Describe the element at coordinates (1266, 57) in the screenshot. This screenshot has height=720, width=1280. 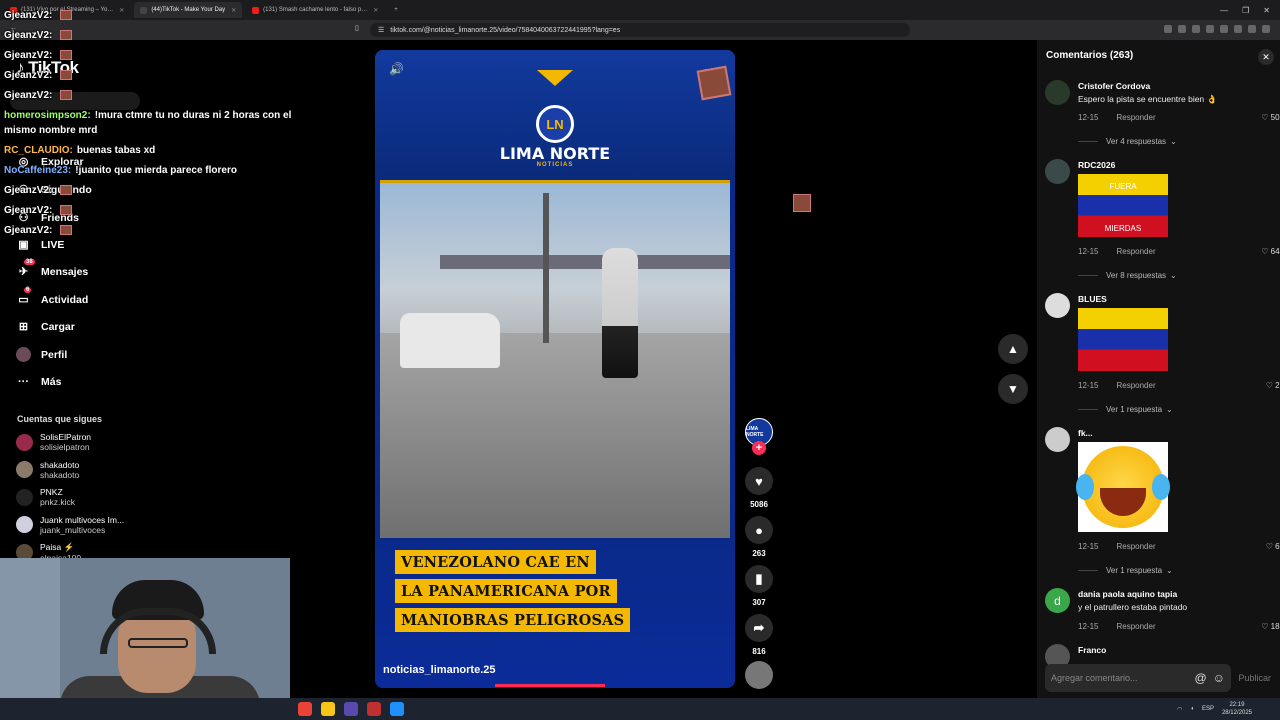
I see `close-comments-button: ✕` at that location.